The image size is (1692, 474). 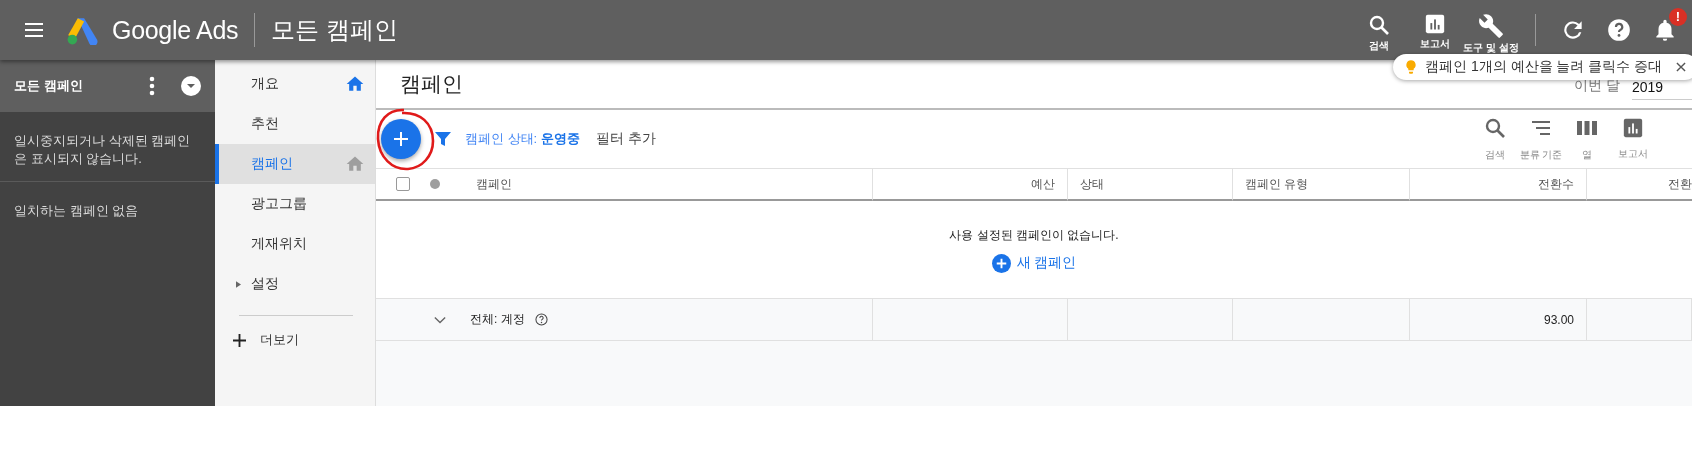 I want to click on new-campaign-button: 새 캠페인, so click(x=1034, y=263).